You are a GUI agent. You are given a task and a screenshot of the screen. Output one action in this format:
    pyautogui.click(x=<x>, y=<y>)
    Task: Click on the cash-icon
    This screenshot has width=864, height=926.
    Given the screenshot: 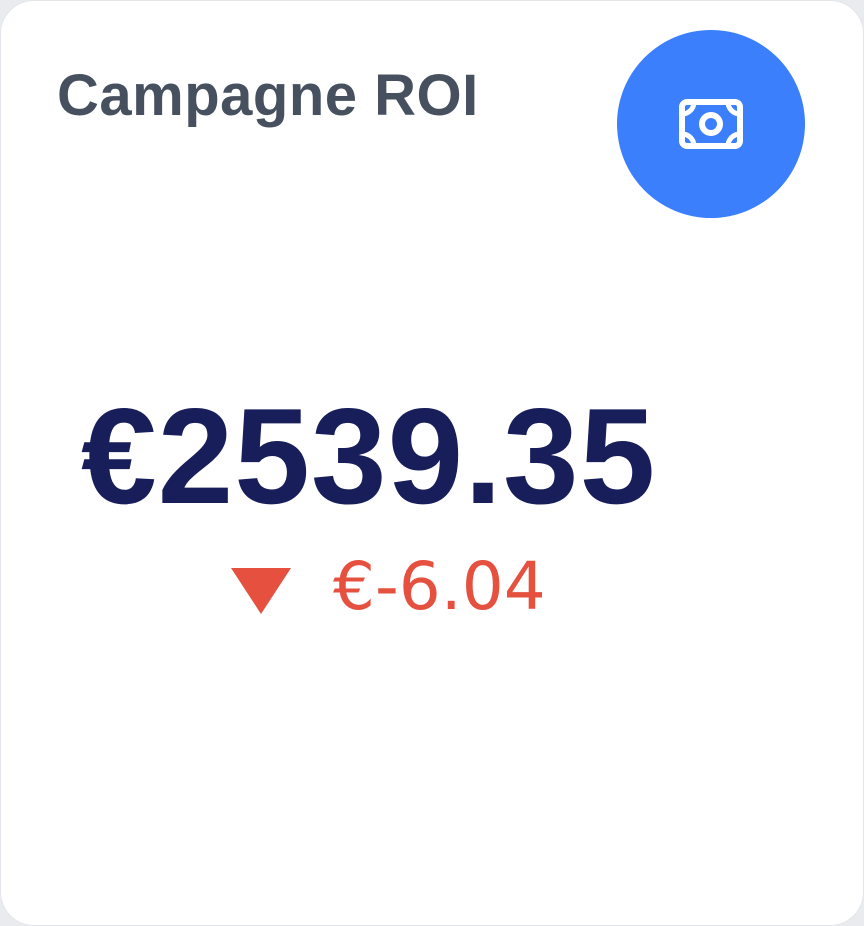 What is the action you would take?
    pyautogui.click(x=711, y=124)
    